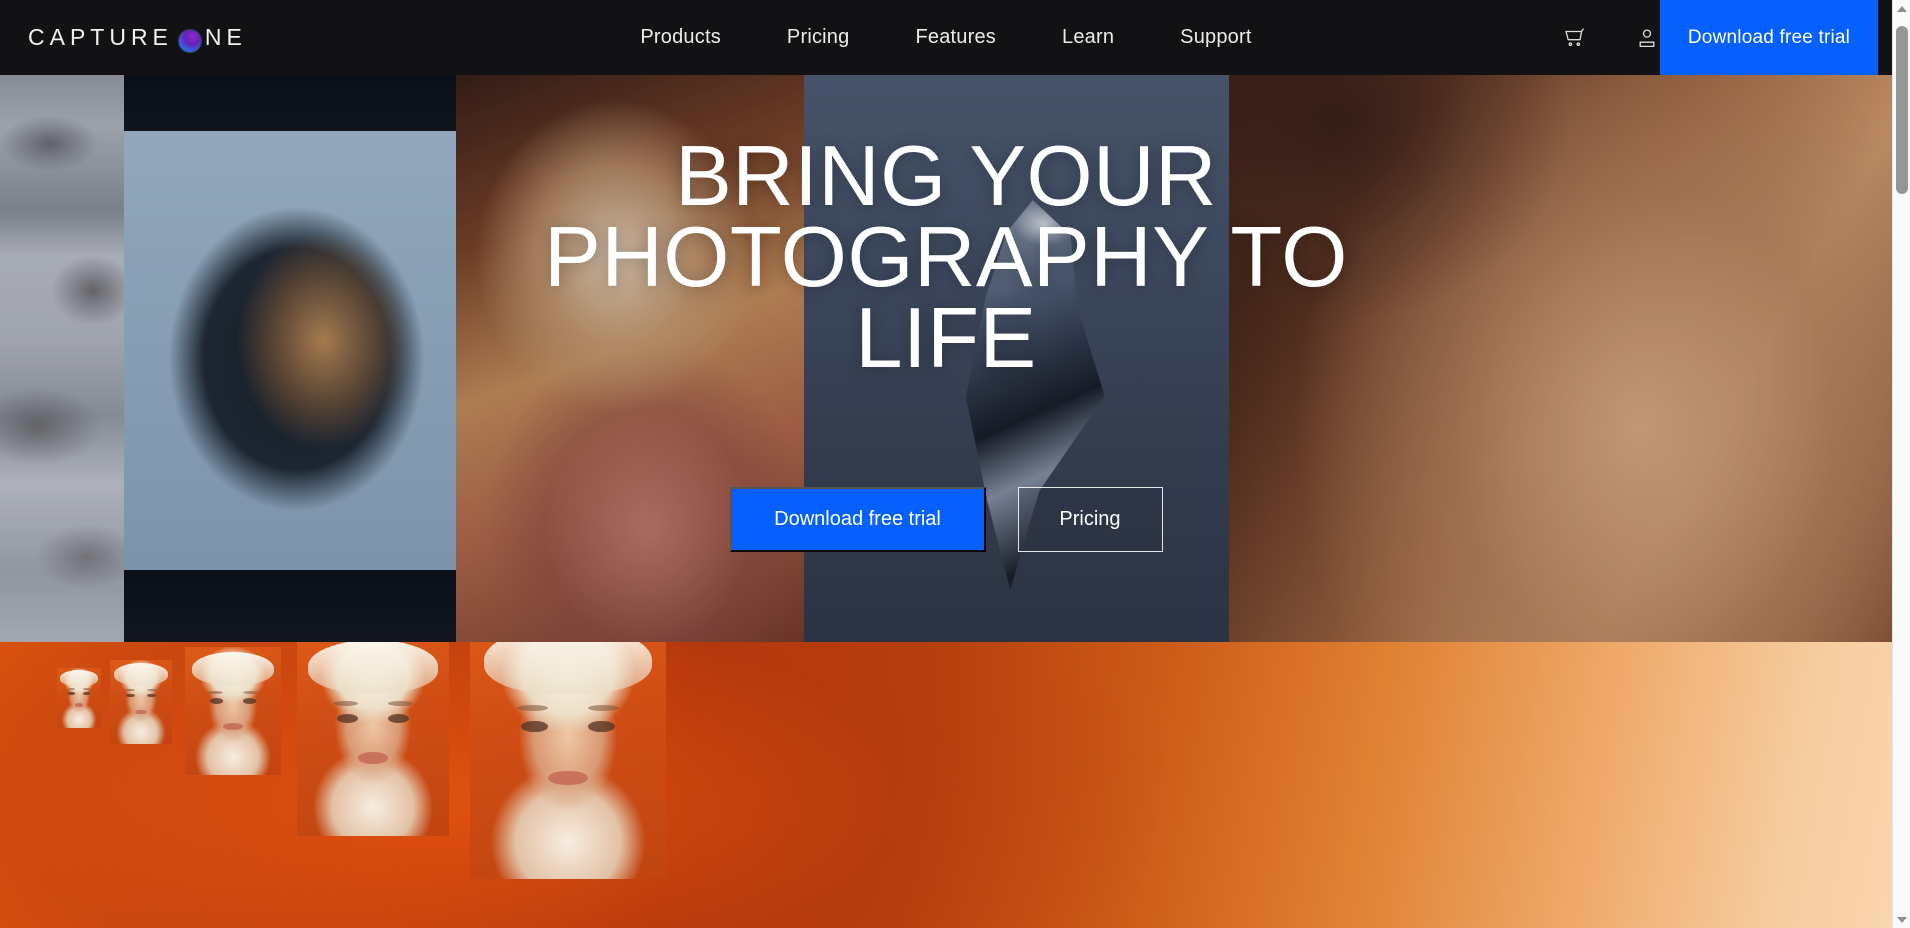 This screenshot has width=1910, height=928. What do you see at coordinates (1088, 37) in the screenshot?
I see `nav-item-learn: Learn` at bounding box center [1088, 37].